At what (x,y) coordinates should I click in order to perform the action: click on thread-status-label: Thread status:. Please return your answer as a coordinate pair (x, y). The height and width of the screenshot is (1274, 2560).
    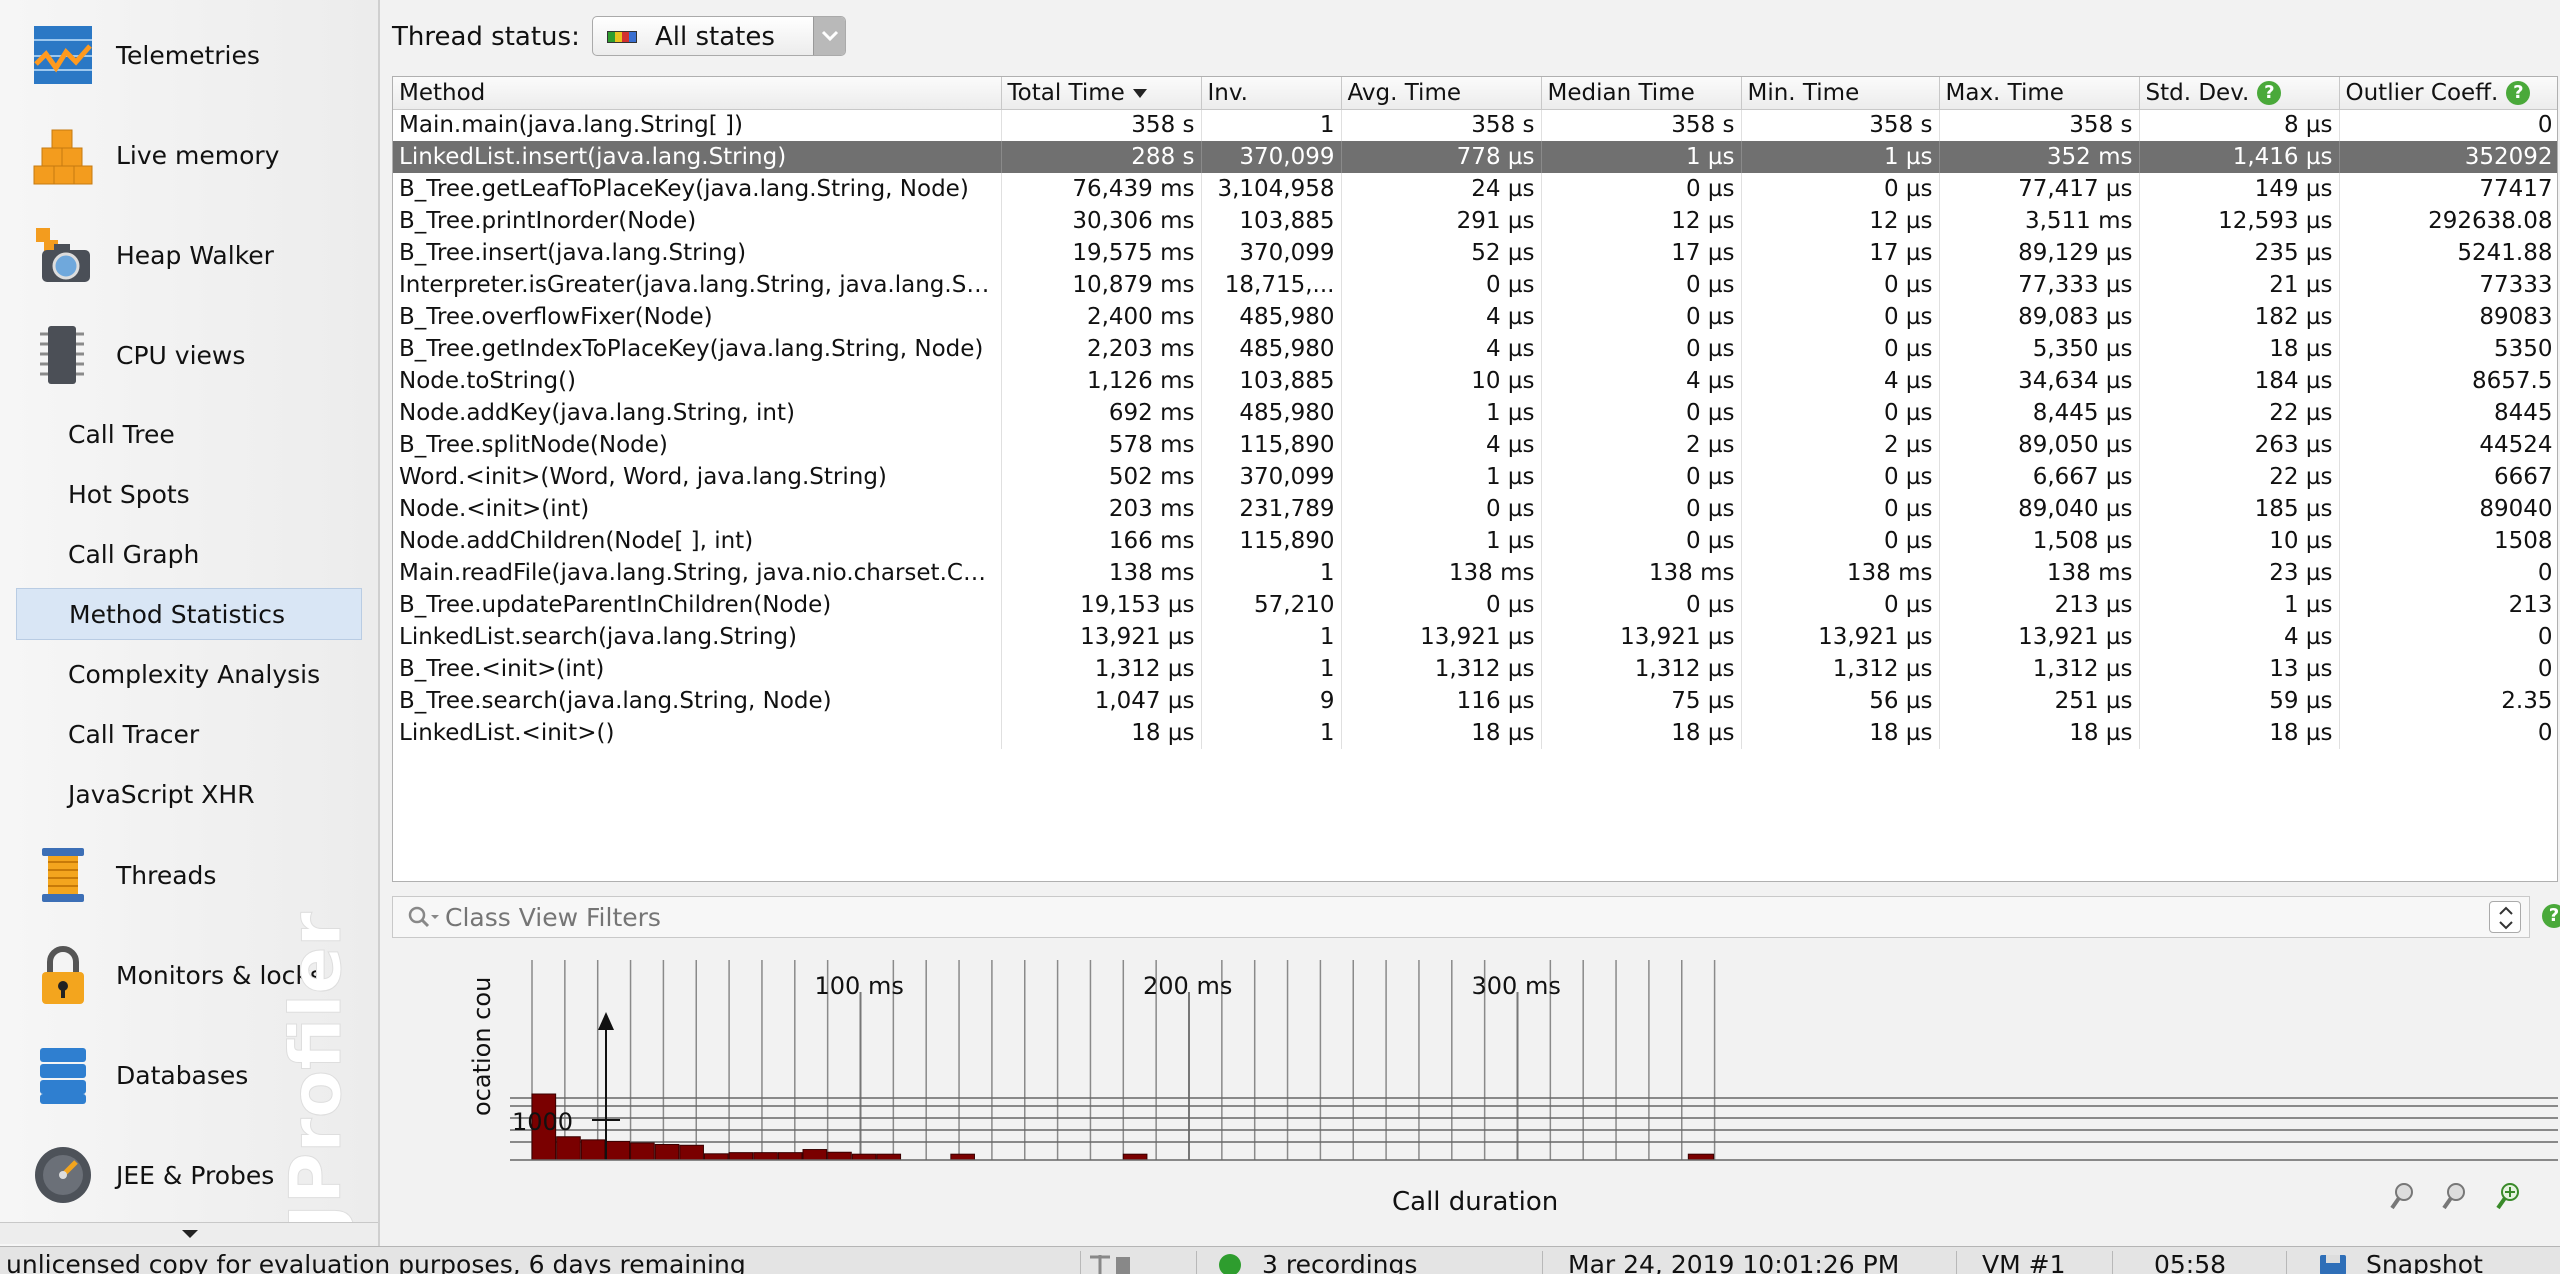
    Looking at the image, I should click on (486, 37).